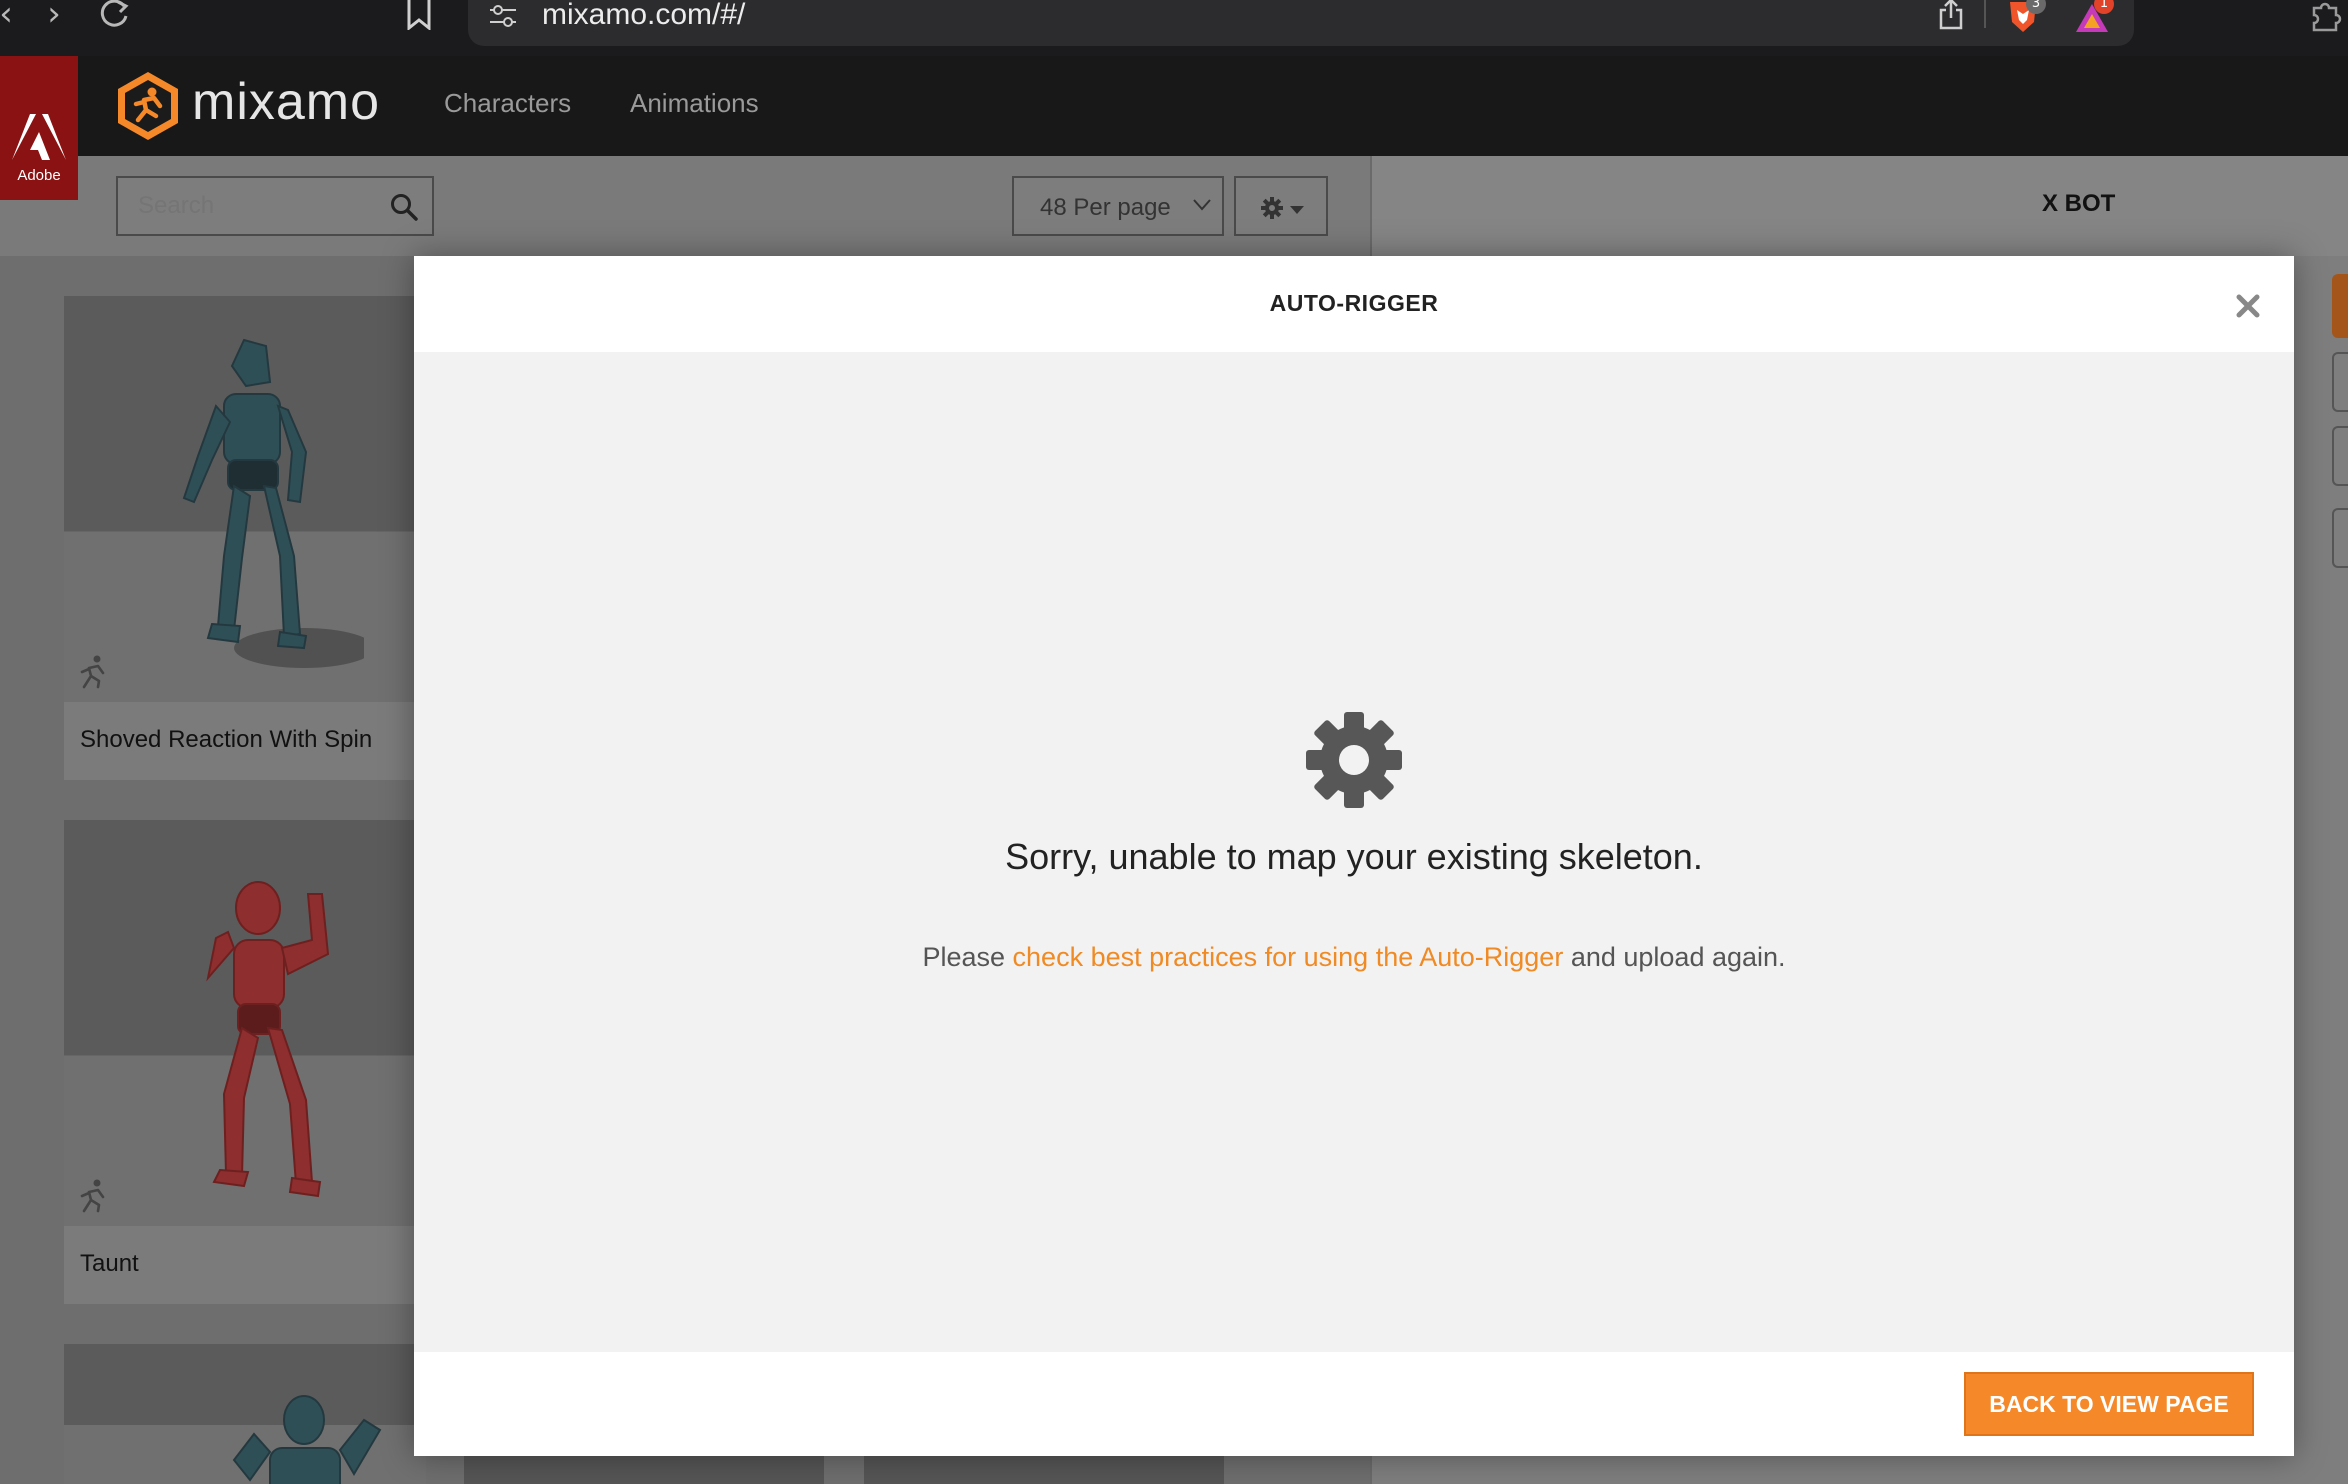 The width and height of the screenshot is (2348, 1484). What do you see at coordinates (109, 1263) in the screenshot?
I see `animation-title: Taunt` at bounding box center [109, 1263].